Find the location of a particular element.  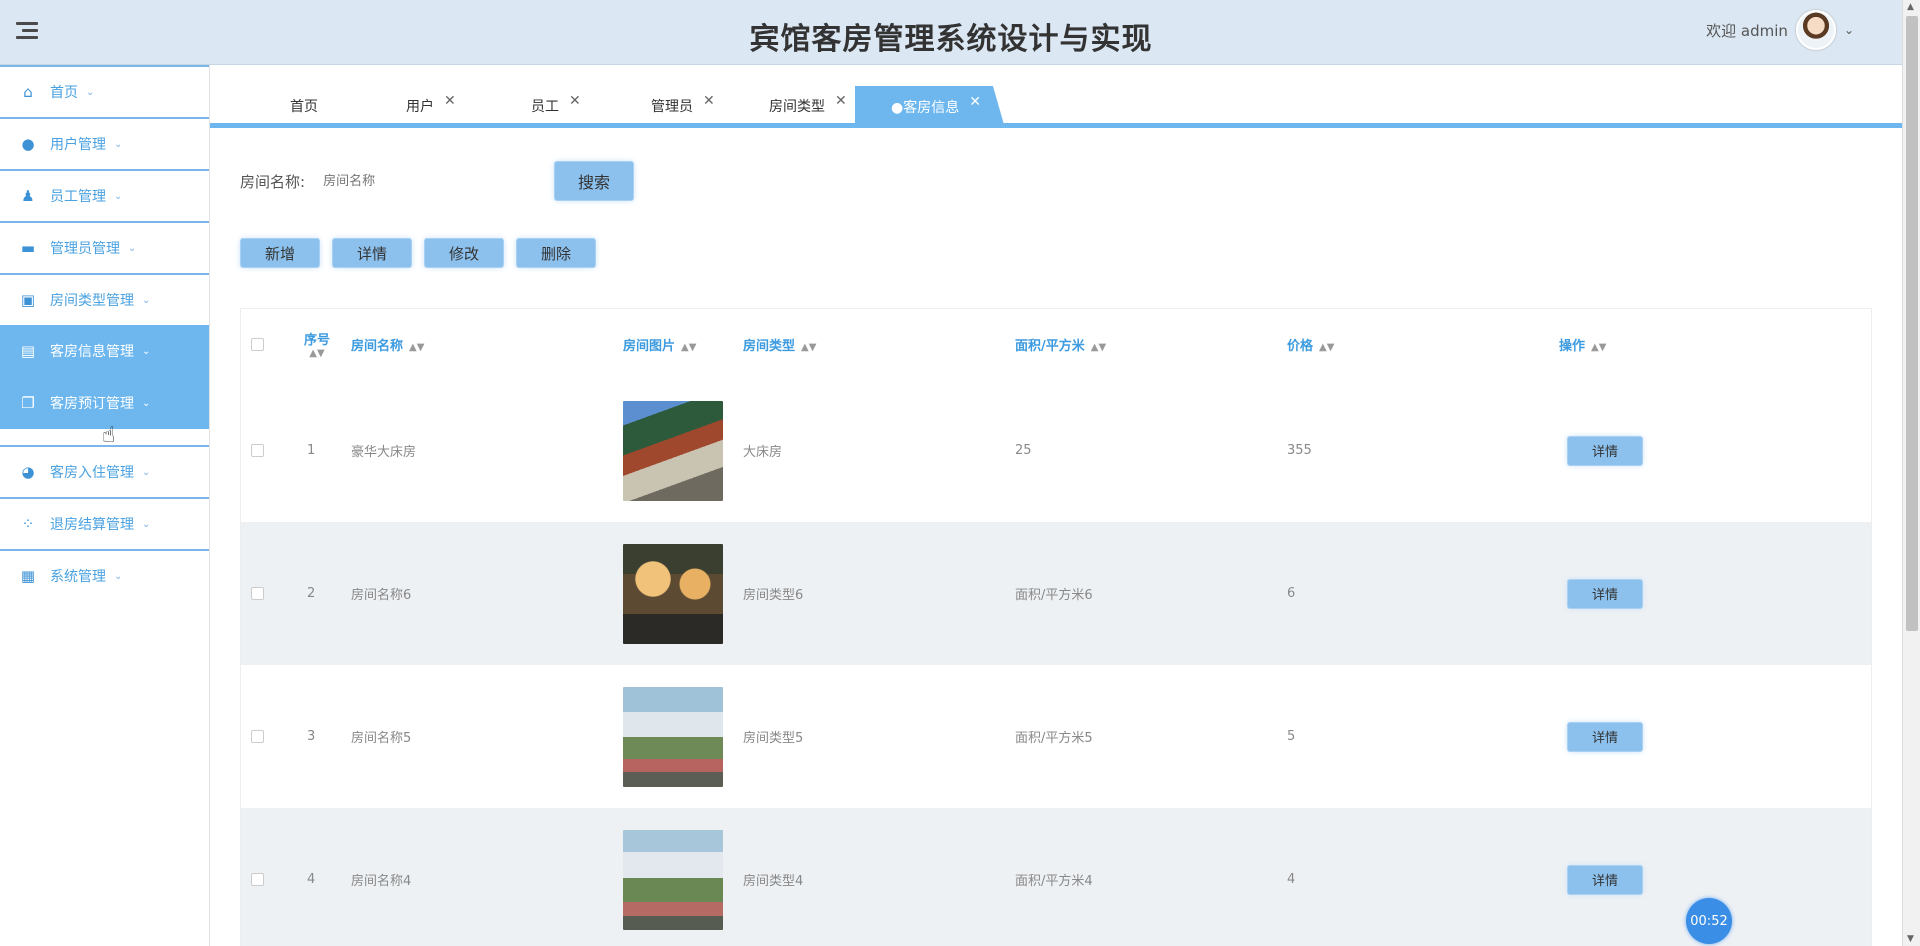

table-row: 2 房间名称6 房间类型6 面积/平方米6 6 详情 is located at coordinates (1056, 593).